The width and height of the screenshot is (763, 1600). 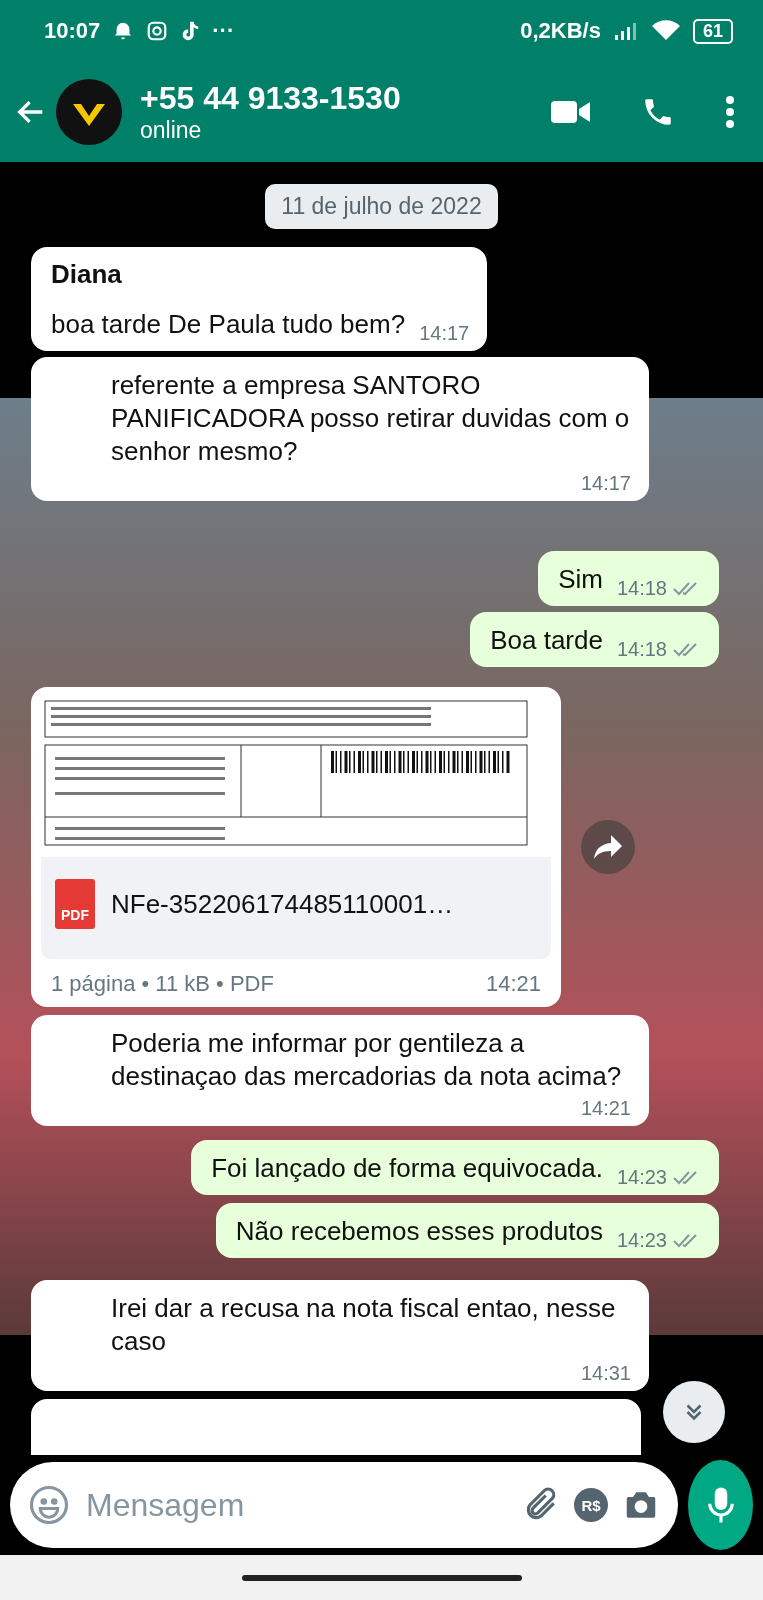 I want to click on file-details: 1 página • 11 kB • PDF, so click(x=162, y=984).